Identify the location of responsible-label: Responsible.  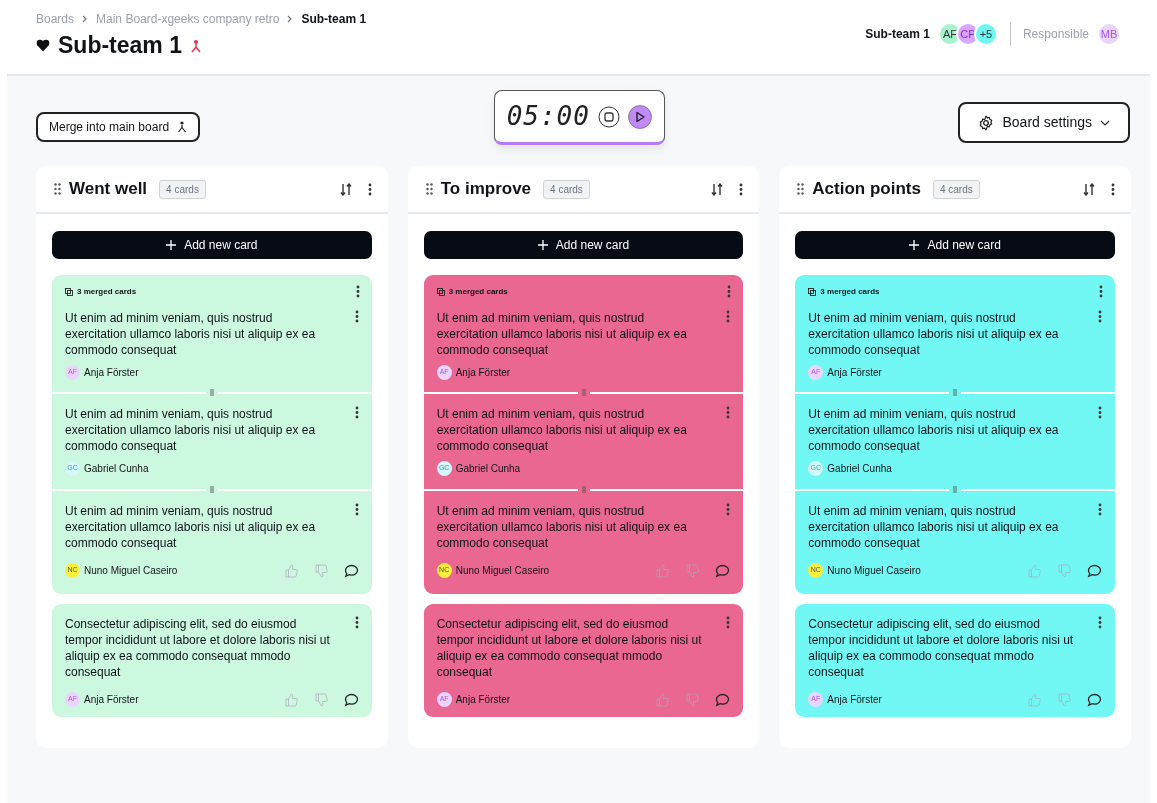
(1055, 34).